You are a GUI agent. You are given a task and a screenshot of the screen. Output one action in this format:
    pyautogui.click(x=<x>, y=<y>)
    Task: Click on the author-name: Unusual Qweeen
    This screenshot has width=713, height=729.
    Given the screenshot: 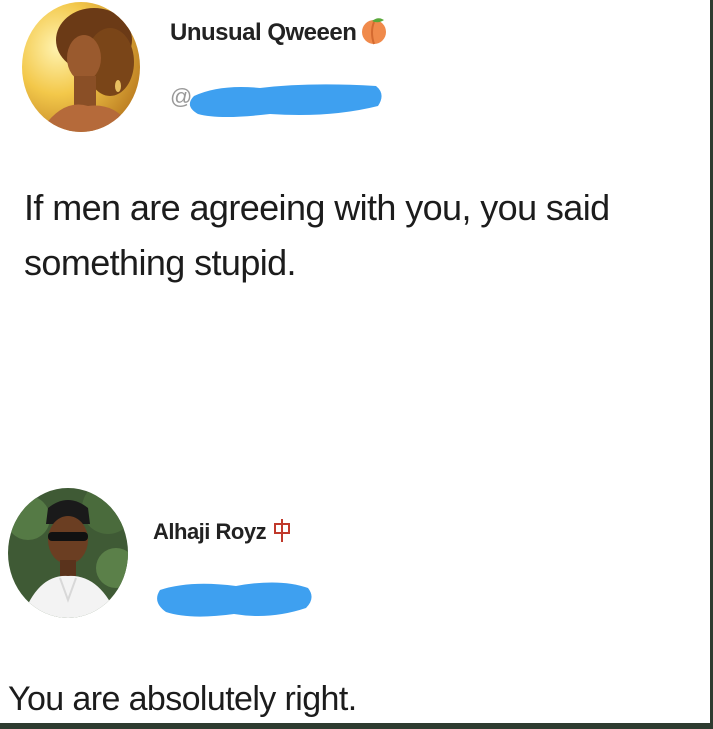 What is the action you would take?
    pyautogui.click(x=280, y=33)
    